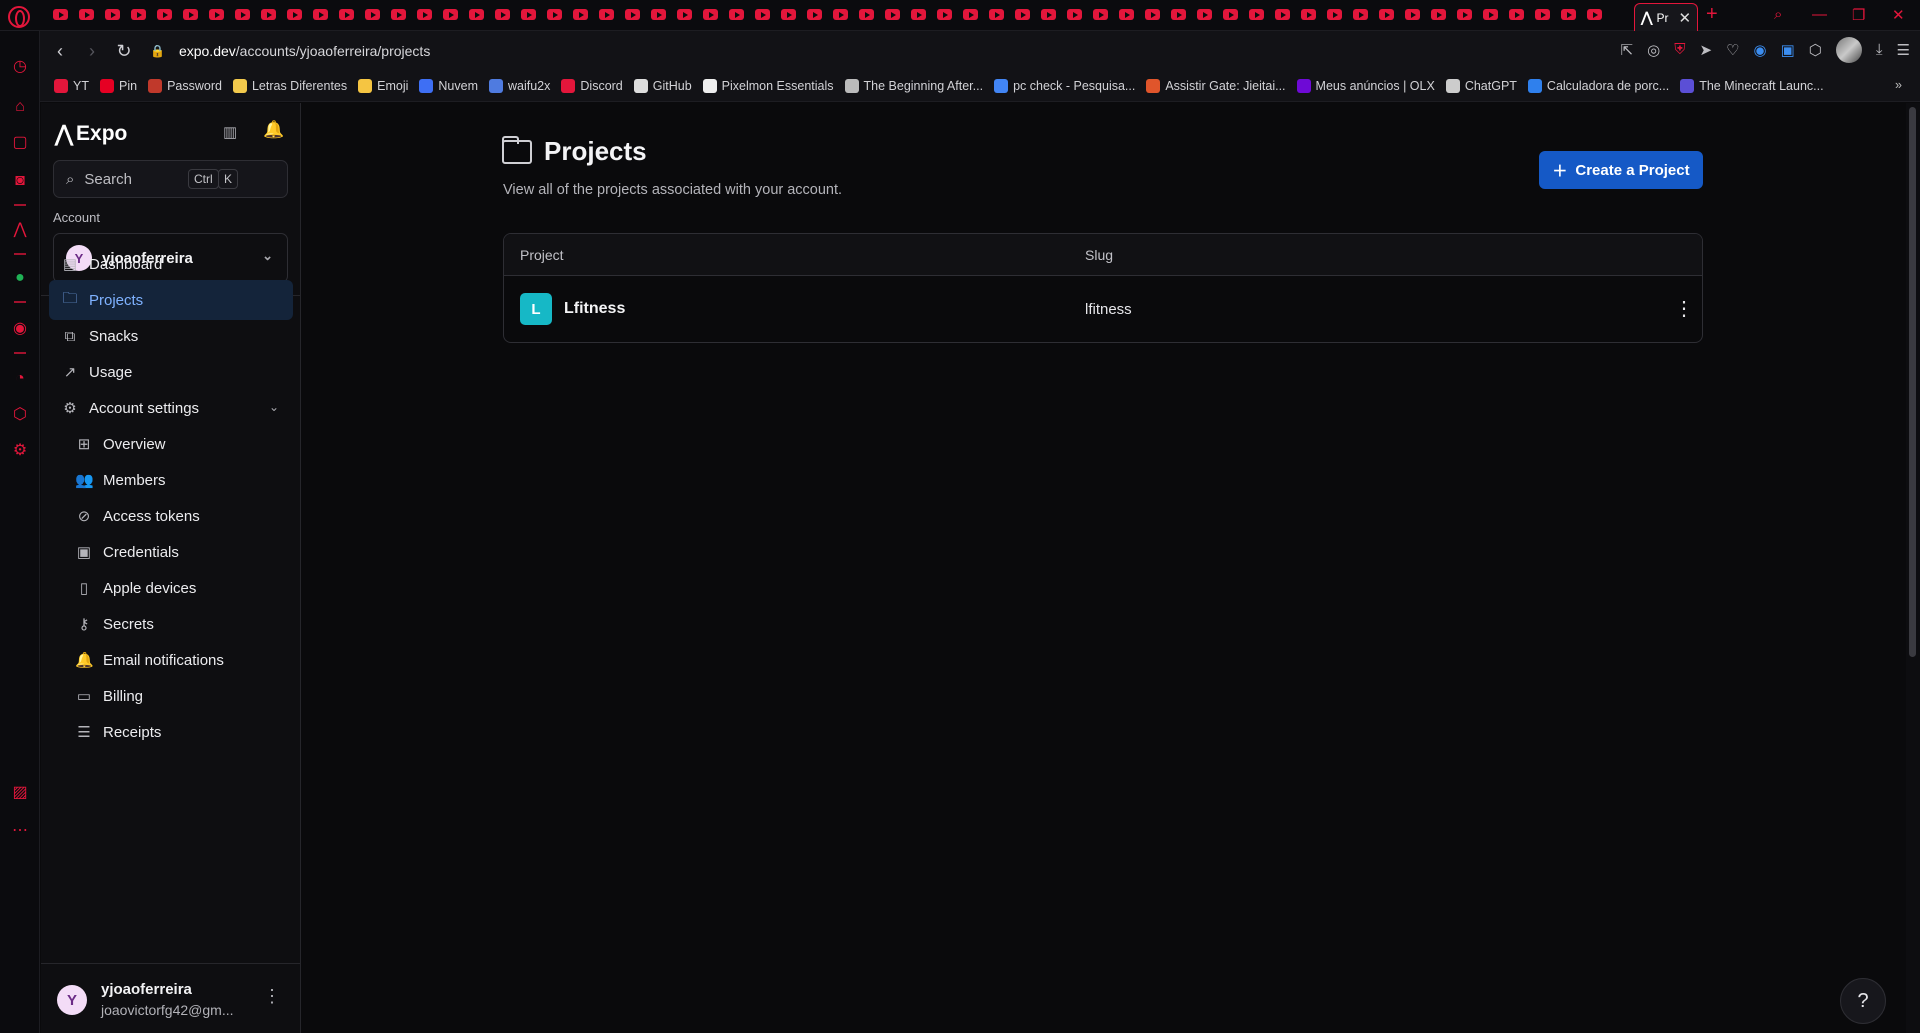 This screenshot has width=1920, height=1033. Describe the element at coordinates (20, 831) in the screenshot. I see `more-icon: ⋯` at that location.